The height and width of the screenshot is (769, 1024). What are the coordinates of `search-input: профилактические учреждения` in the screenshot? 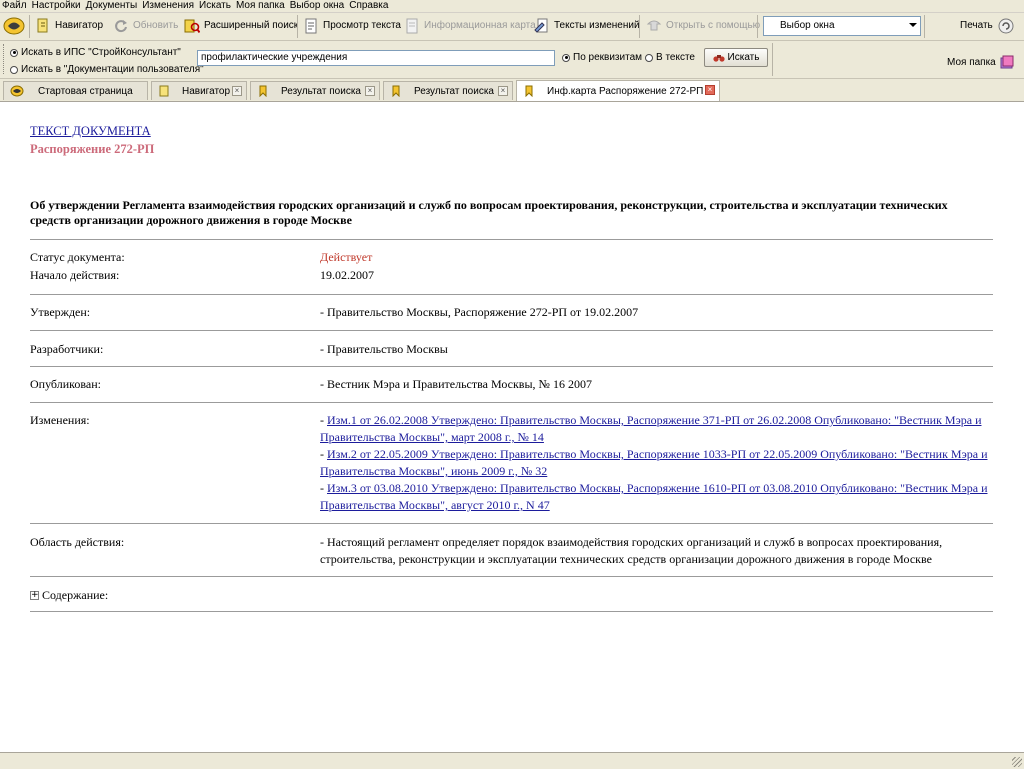 It's located at (376, 58).